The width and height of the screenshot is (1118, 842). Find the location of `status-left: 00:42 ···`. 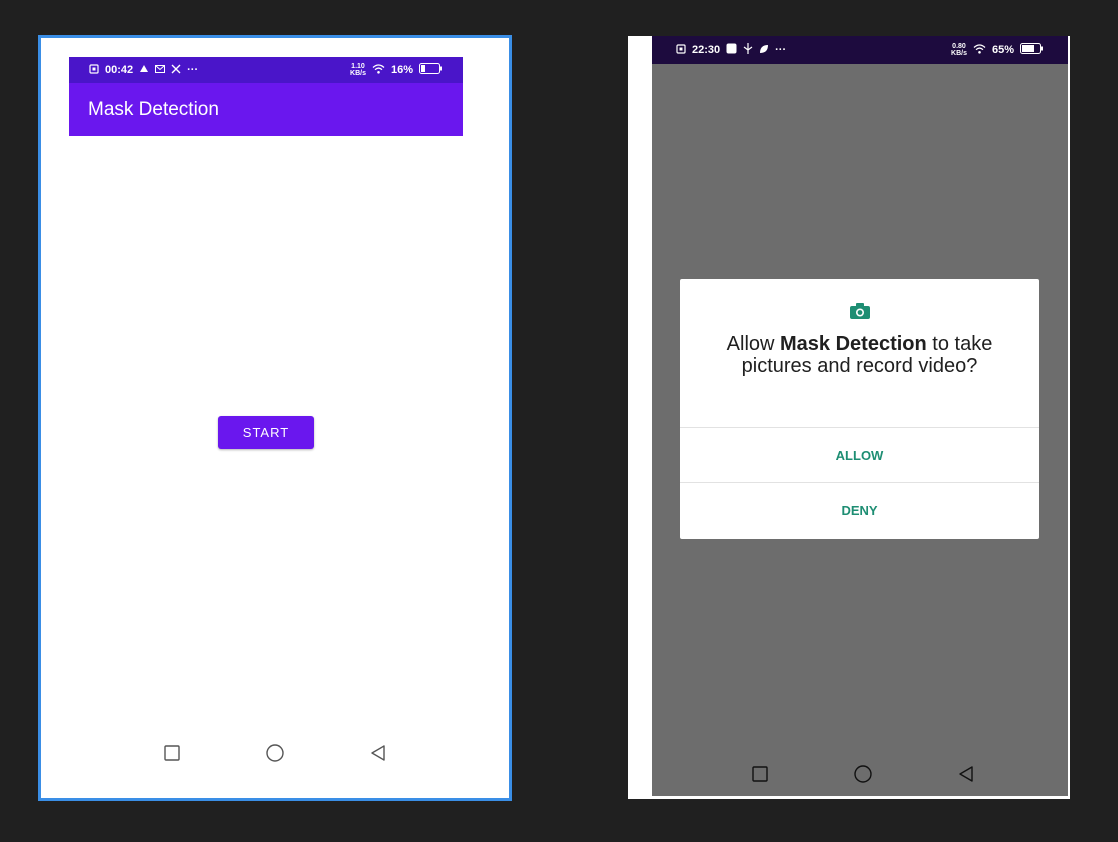

status-left: 00:42 ··· is located at coordinates (144, 70).